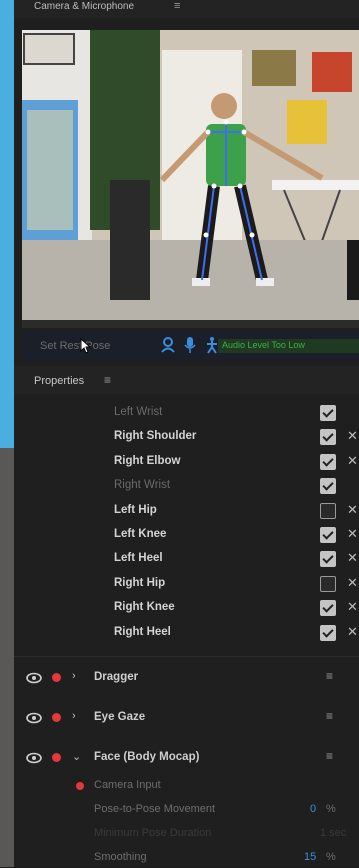  What do you see at coordinates (138, 558) in the screenshot?
I see `joint-label: Left Heel` at bounding box center [138, 558].